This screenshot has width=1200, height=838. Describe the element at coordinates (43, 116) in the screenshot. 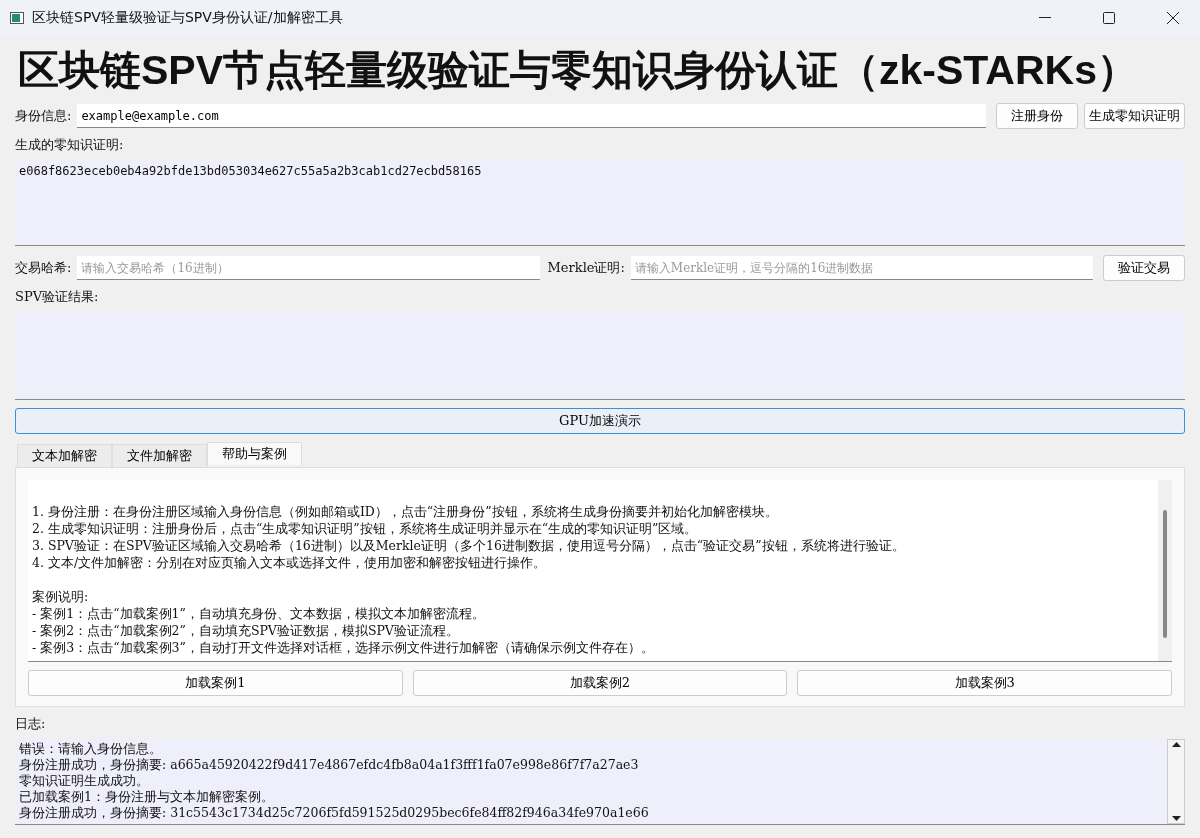

I see `identity-label: 身份信息:` at that location.